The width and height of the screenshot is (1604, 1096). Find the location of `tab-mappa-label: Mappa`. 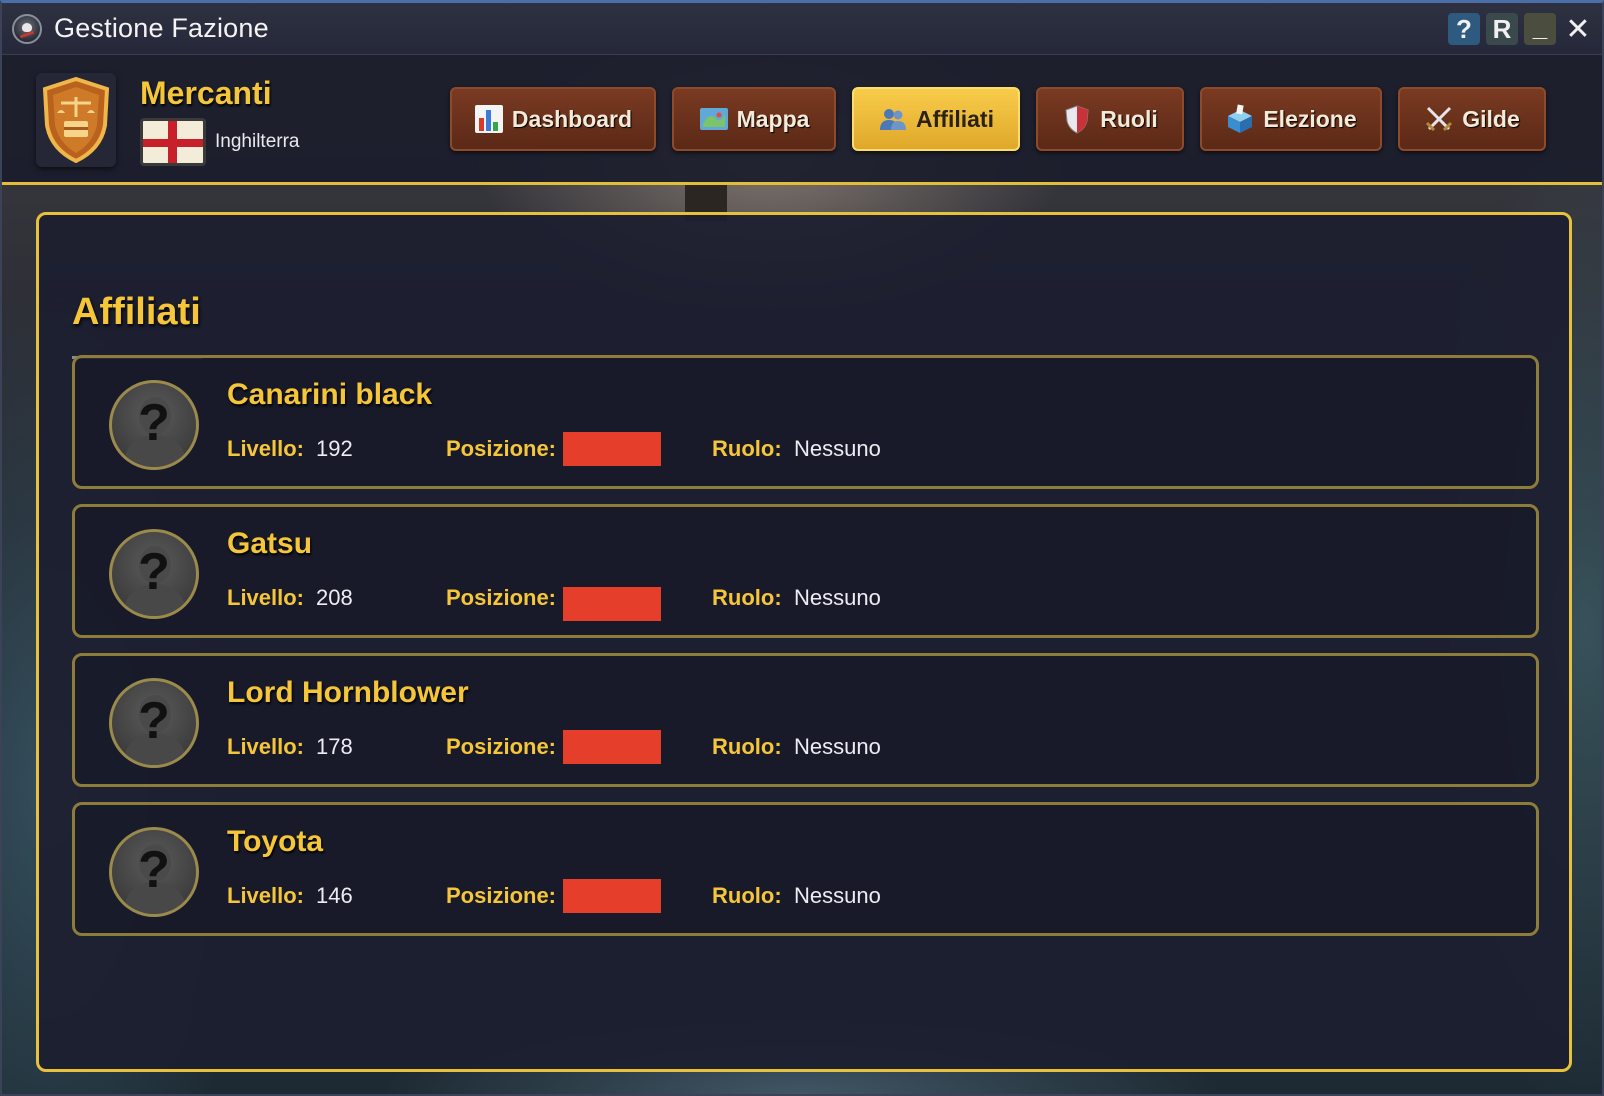

tab-mappa-label: Mappa is located at coordinates (773, 118).